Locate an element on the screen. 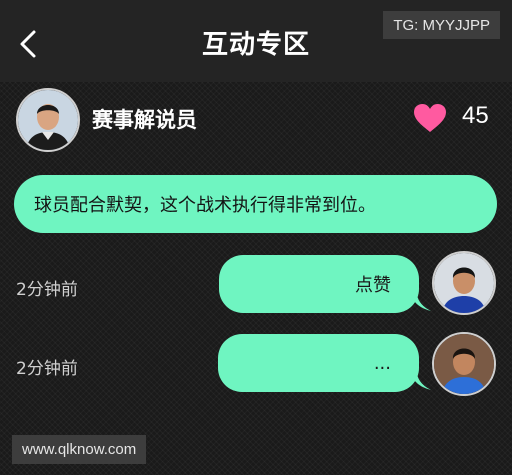 The height and width of the screenshot is (475, 512). main-message-bubble: 球员配合默契，这个战术执行得非常到位。 is located at coordinates (255, 204).